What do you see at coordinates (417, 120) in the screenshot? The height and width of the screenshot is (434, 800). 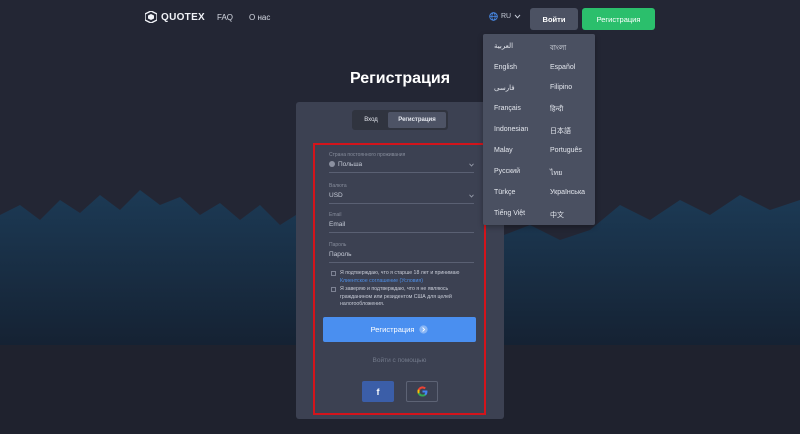 I see `tab-register: Регистрация` at bounding box center [417, 120].